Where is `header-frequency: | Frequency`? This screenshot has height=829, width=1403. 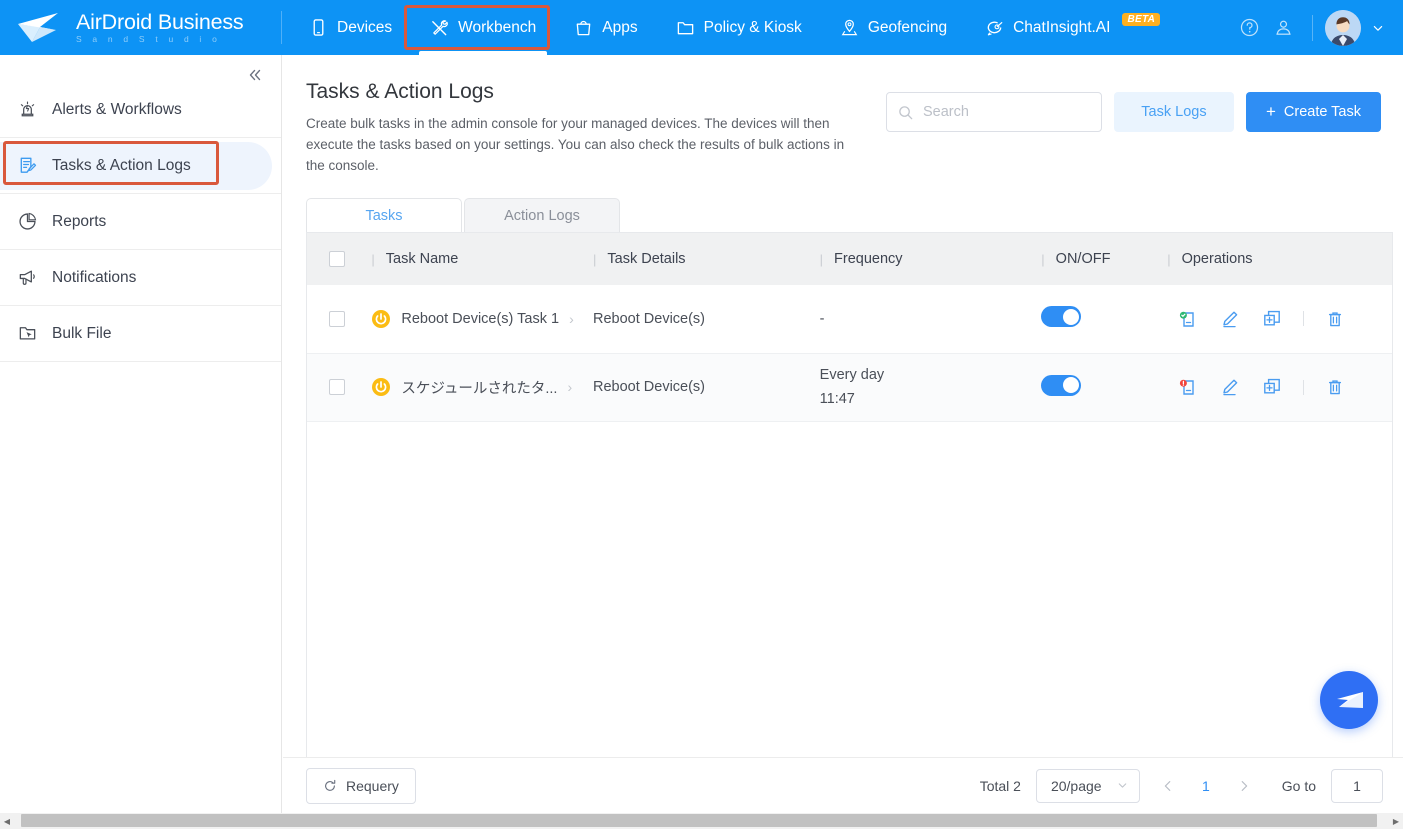 header-frequency: | Frequency is located at coordinates (918, 259).